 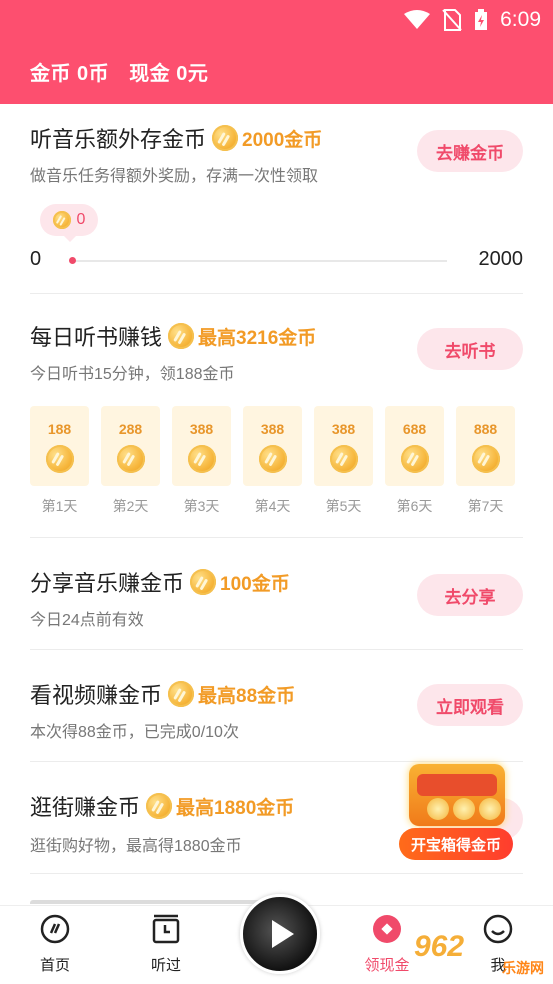 I want to click on task-share-music: 分享音乐赚金币 100金币 今日24点前有效 去分享, so click(x=276, y=594).